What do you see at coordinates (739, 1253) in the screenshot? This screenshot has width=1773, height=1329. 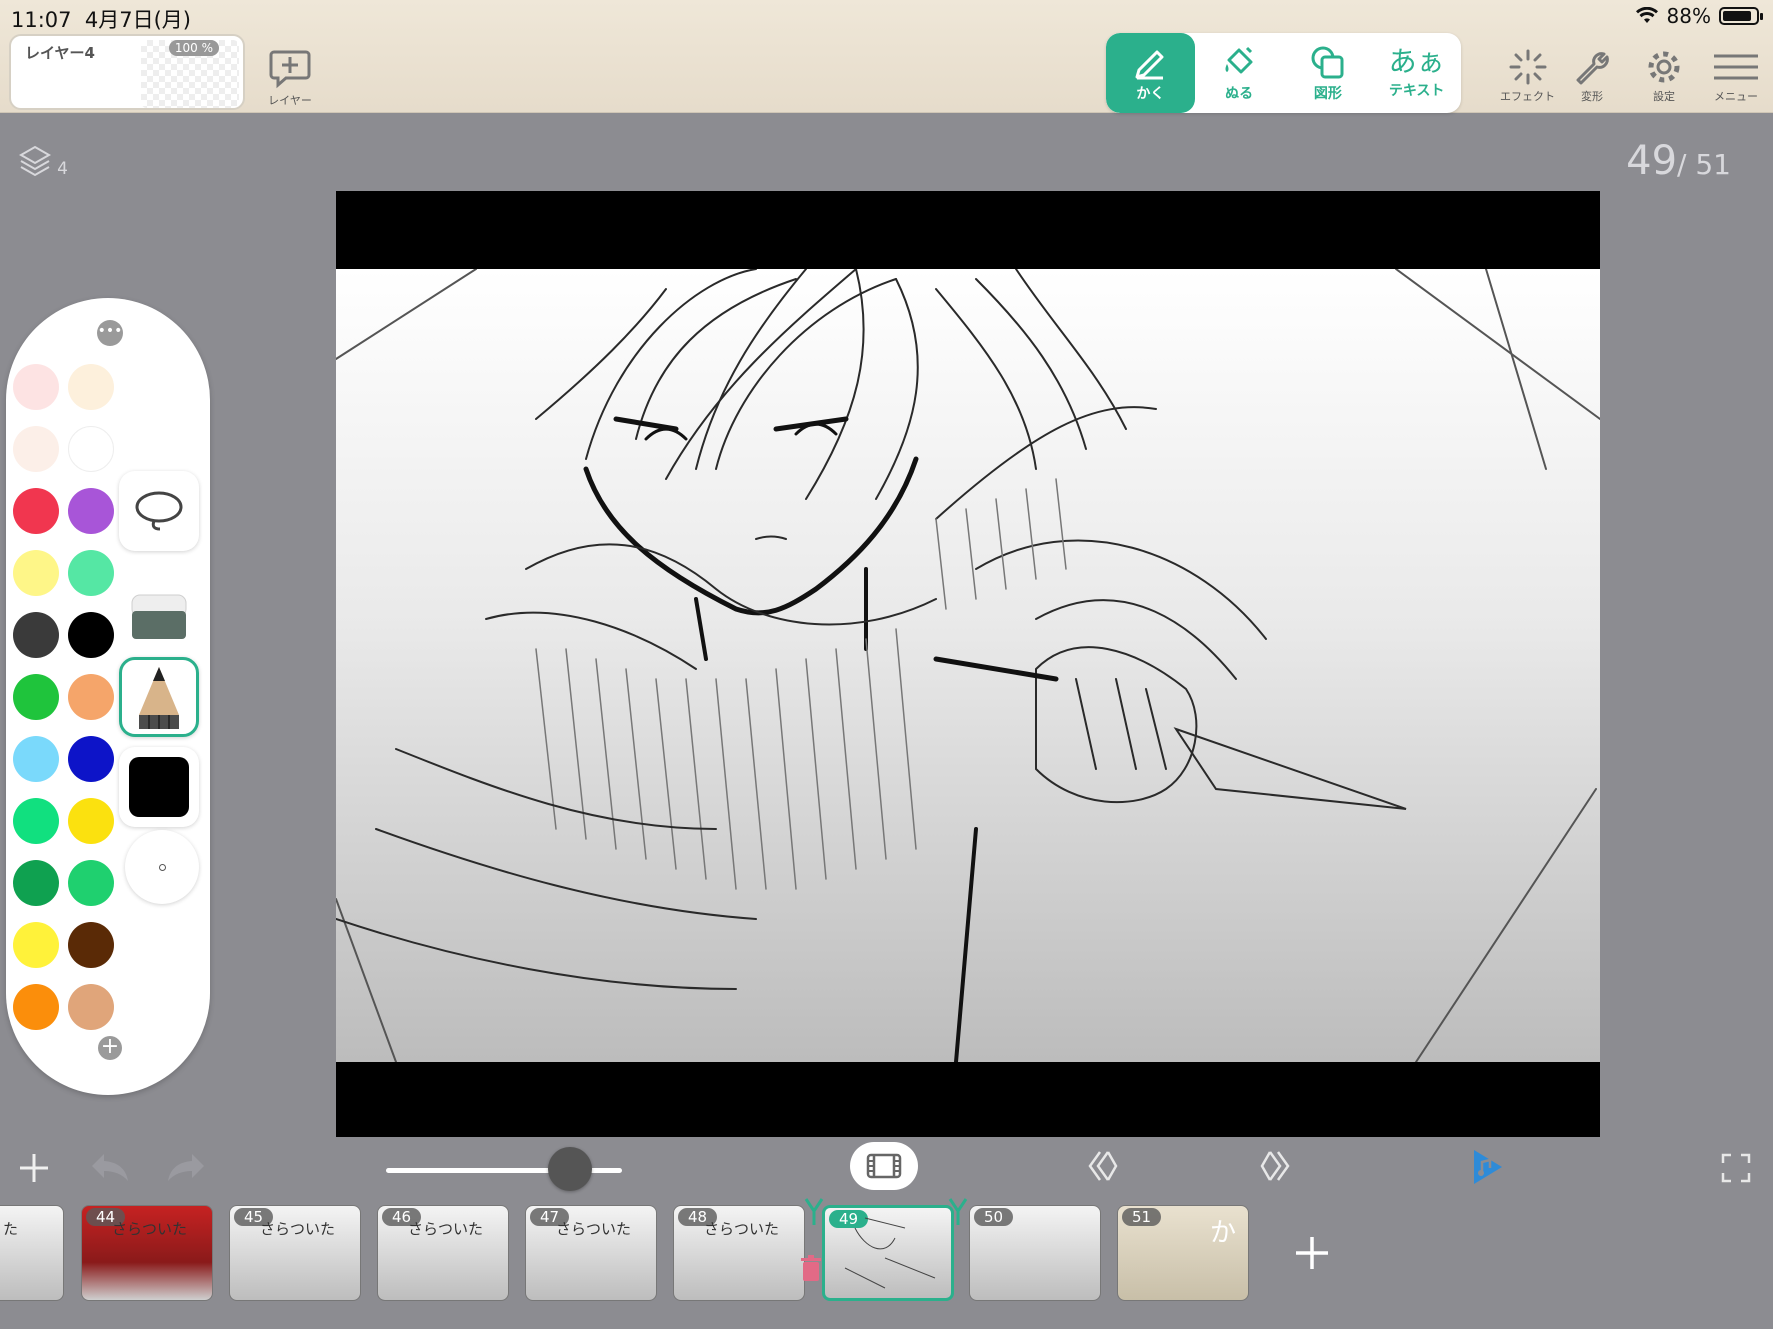 I see `frame-thumb: 48 さらついた` at bounding box center [739, 1253].